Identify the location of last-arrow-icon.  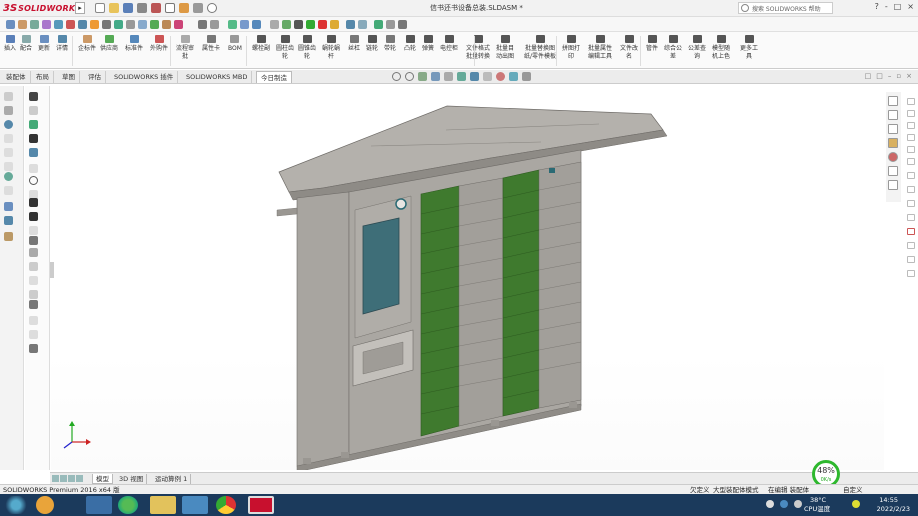
(79, 478).